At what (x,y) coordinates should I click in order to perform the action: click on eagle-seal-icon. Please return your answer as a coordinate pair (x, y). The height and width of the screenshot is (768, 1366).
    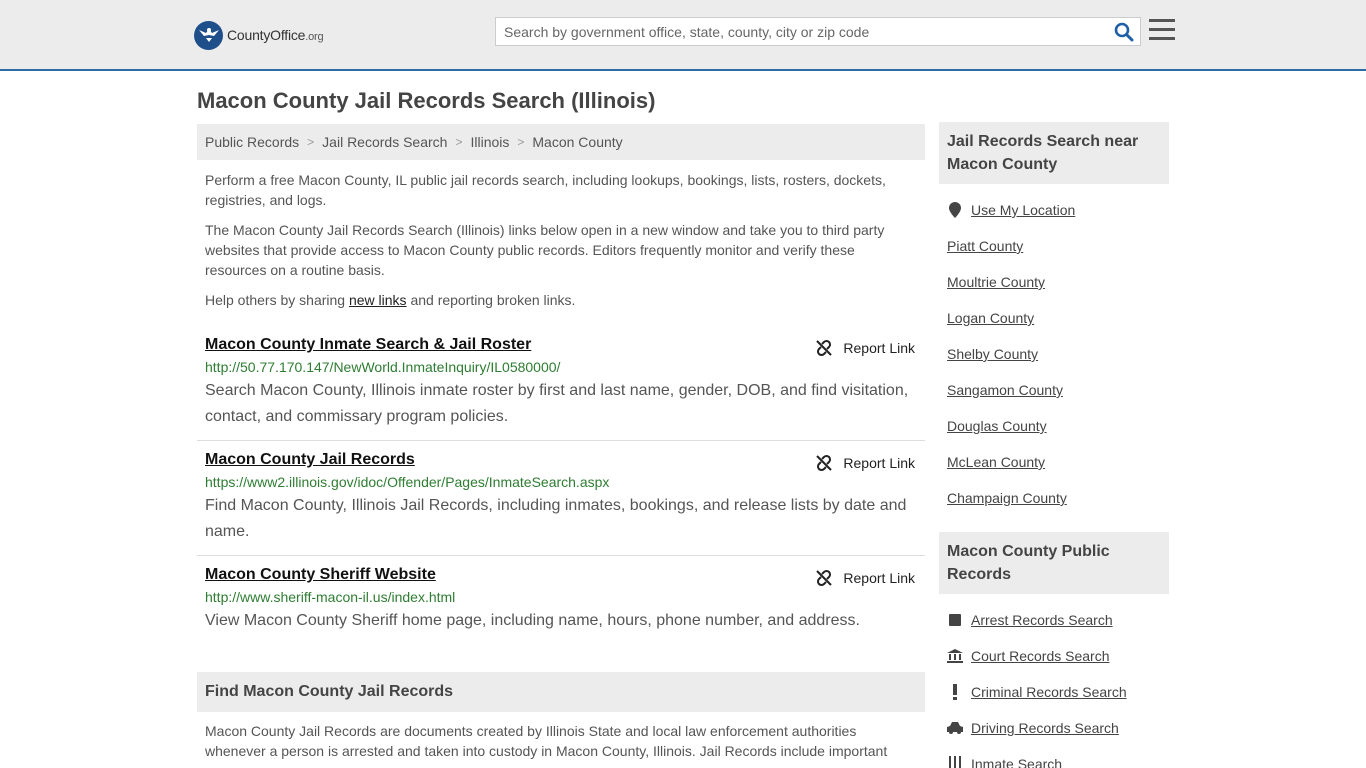
    Looking at the image, I should click on (208, 35).